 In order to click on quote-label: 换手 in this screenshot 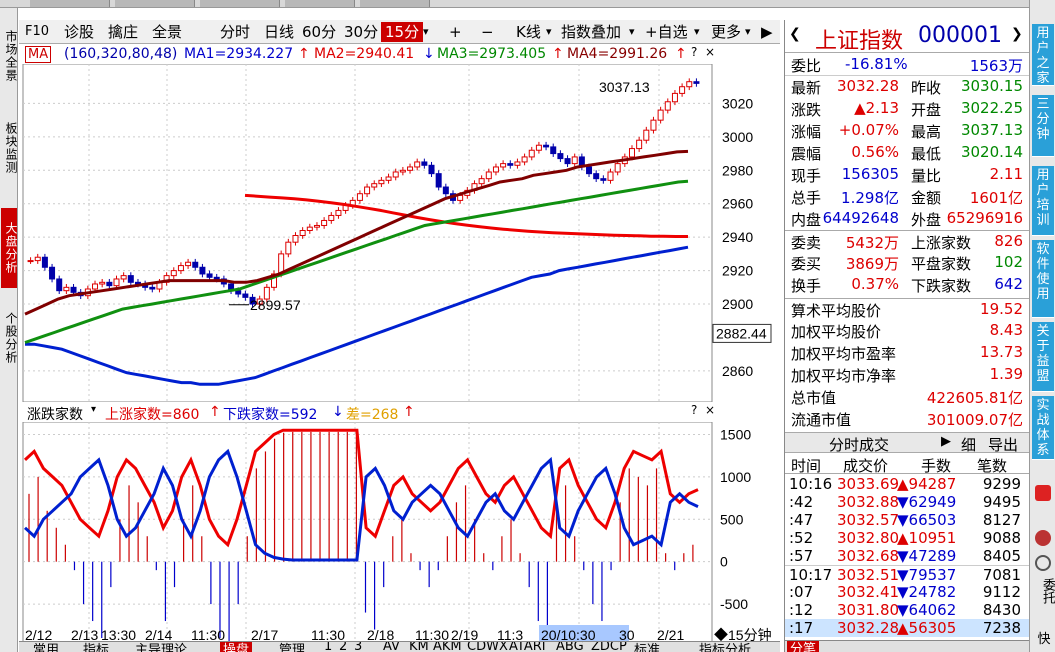, I will do `click(806, 286)`.